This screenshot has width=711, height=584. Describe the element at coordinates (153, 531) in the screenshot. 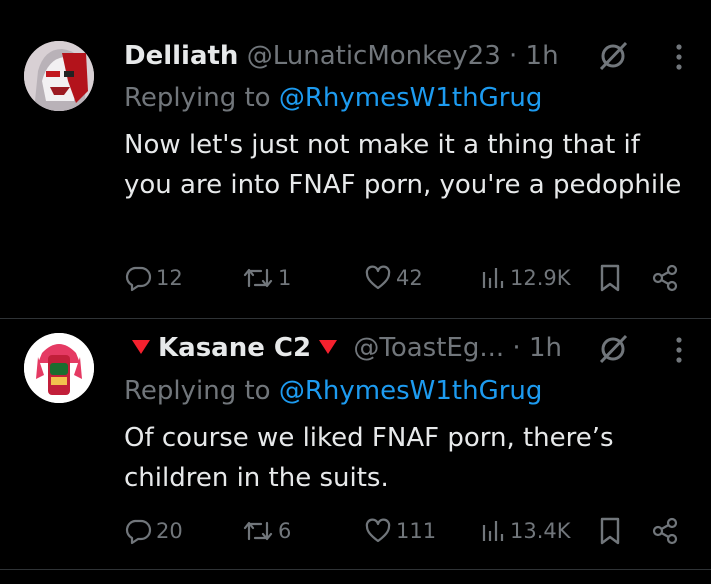

I see `reply-button: 20` at that location.